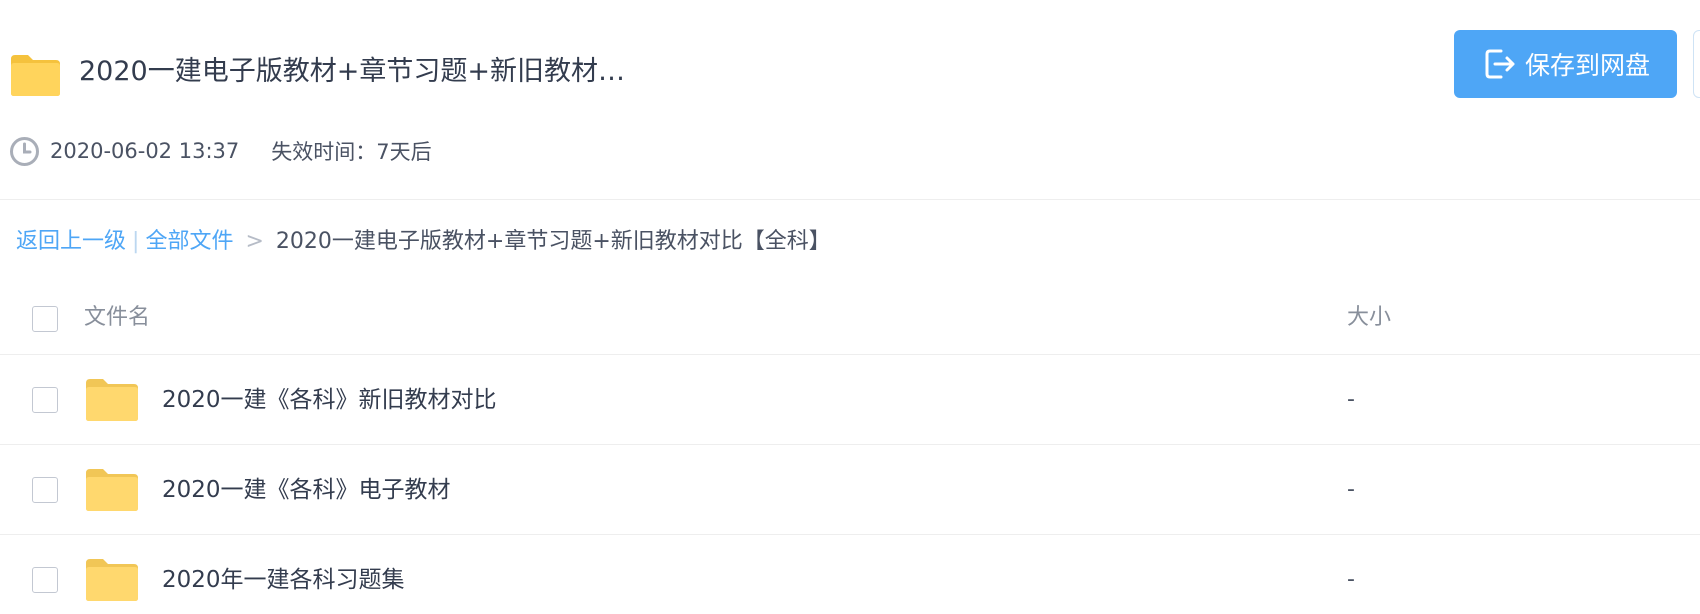  I want to click on breadcrumb-arrow: >, so click(254, 241).